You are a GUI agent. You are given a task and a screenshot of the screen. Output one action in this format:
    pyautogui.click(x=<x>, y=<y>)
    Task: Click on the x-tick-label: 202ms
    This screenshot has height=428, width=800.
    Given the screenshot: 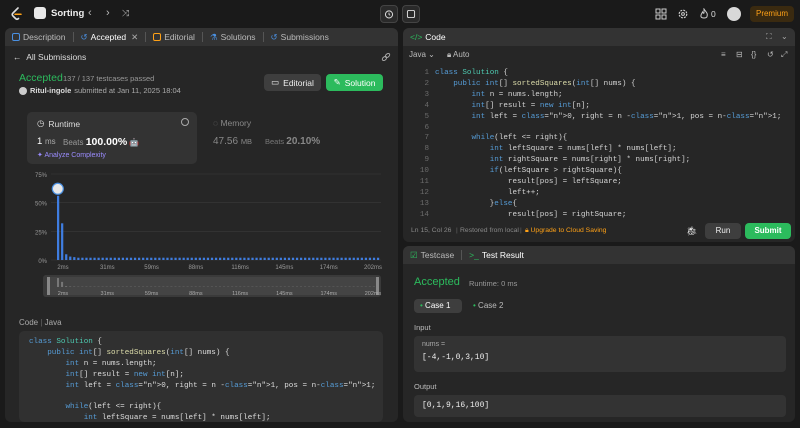 What is the action you would take?
    pyautogui.click(x=373, y=268)
    